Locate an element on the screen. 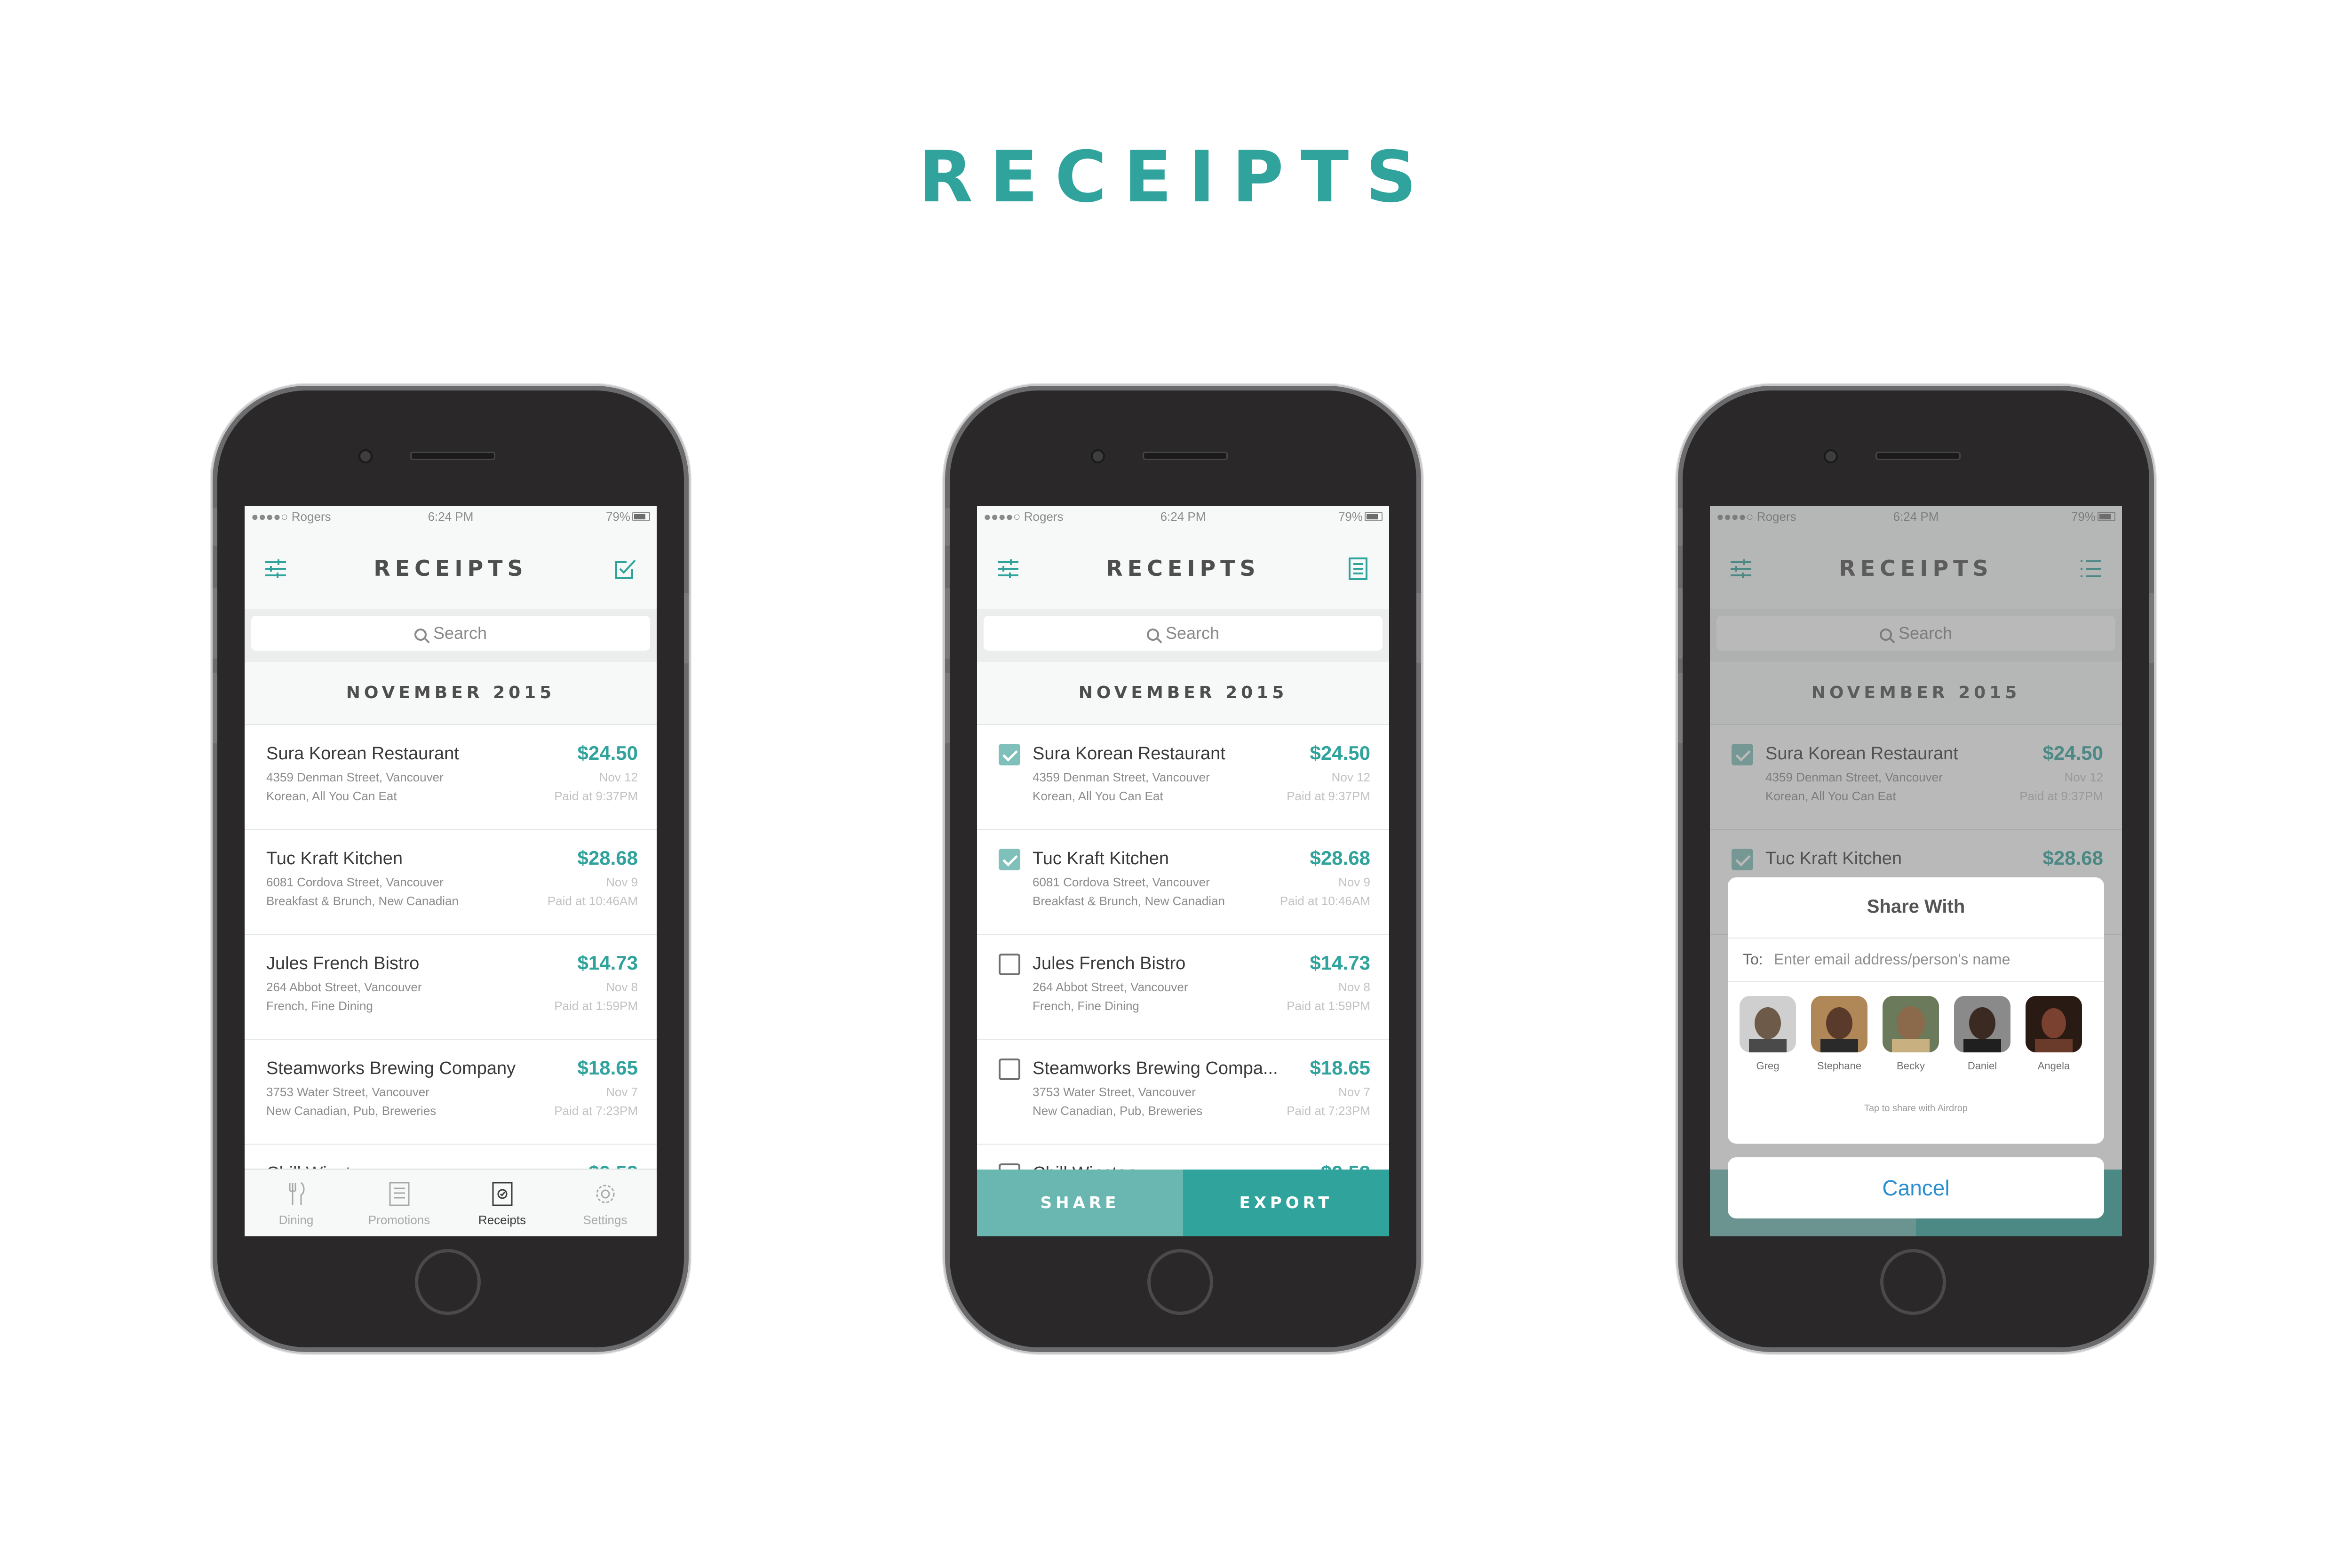  tab-label: Promotions is located at coordinates (399, 1220).